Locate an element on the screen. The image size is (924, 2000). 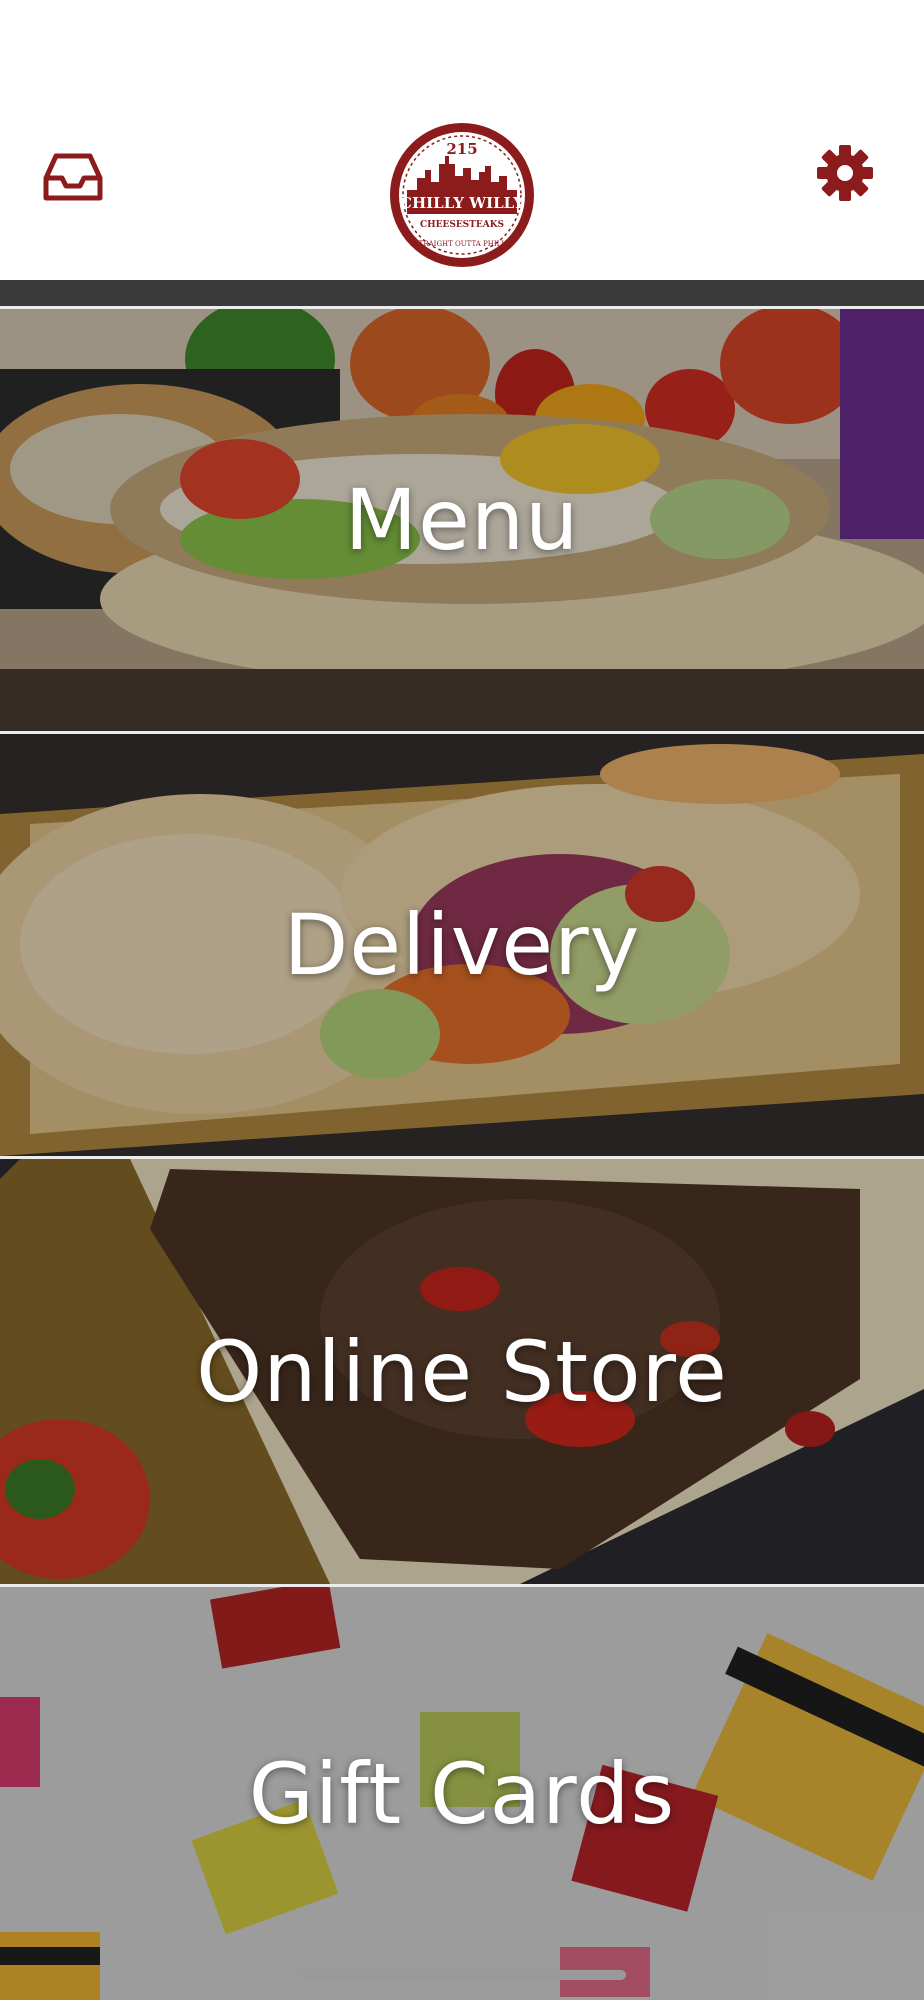
tile-label: Gift Cards is located at coordinates (462, 1793).